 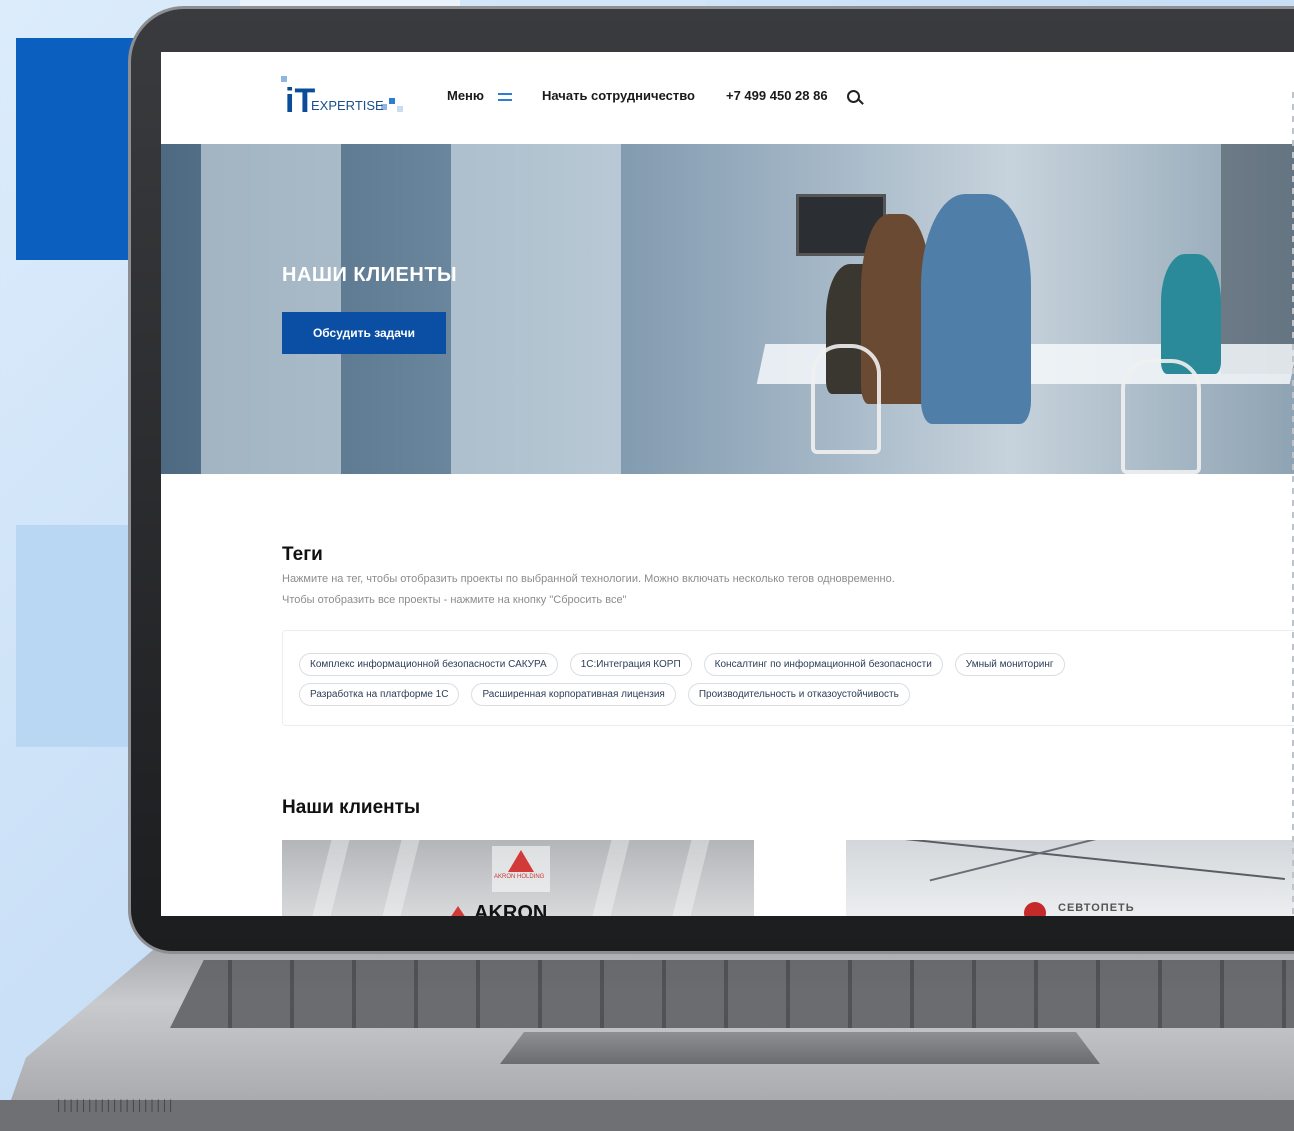 I want to click on hero-title: НАШИ КЛИЕНТЫ, so click(x=370, y=275).